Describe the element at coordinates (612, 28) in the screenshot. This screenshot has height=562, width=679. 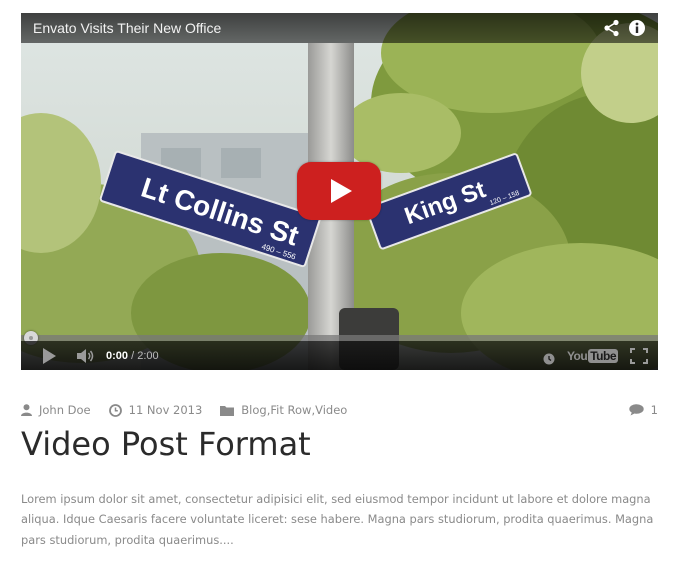
I see `share-icon` at that location.